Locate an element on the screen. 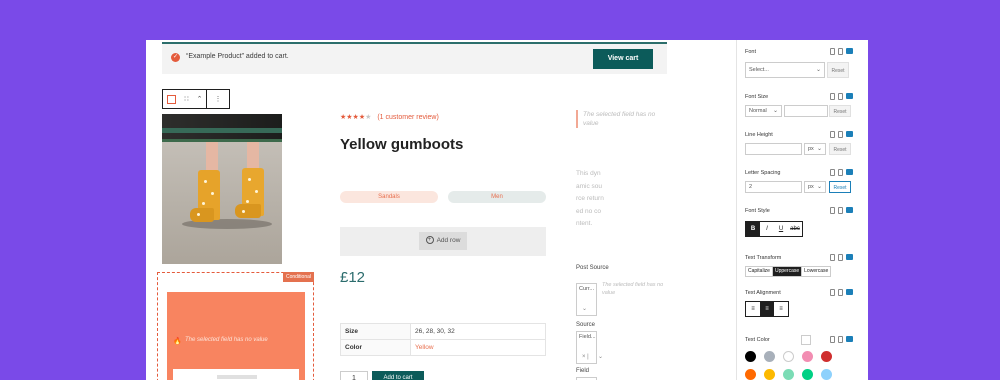 This screenshot has height=380, width=1000. align-center-icon: ≡ is located at coordinates (767, 309).